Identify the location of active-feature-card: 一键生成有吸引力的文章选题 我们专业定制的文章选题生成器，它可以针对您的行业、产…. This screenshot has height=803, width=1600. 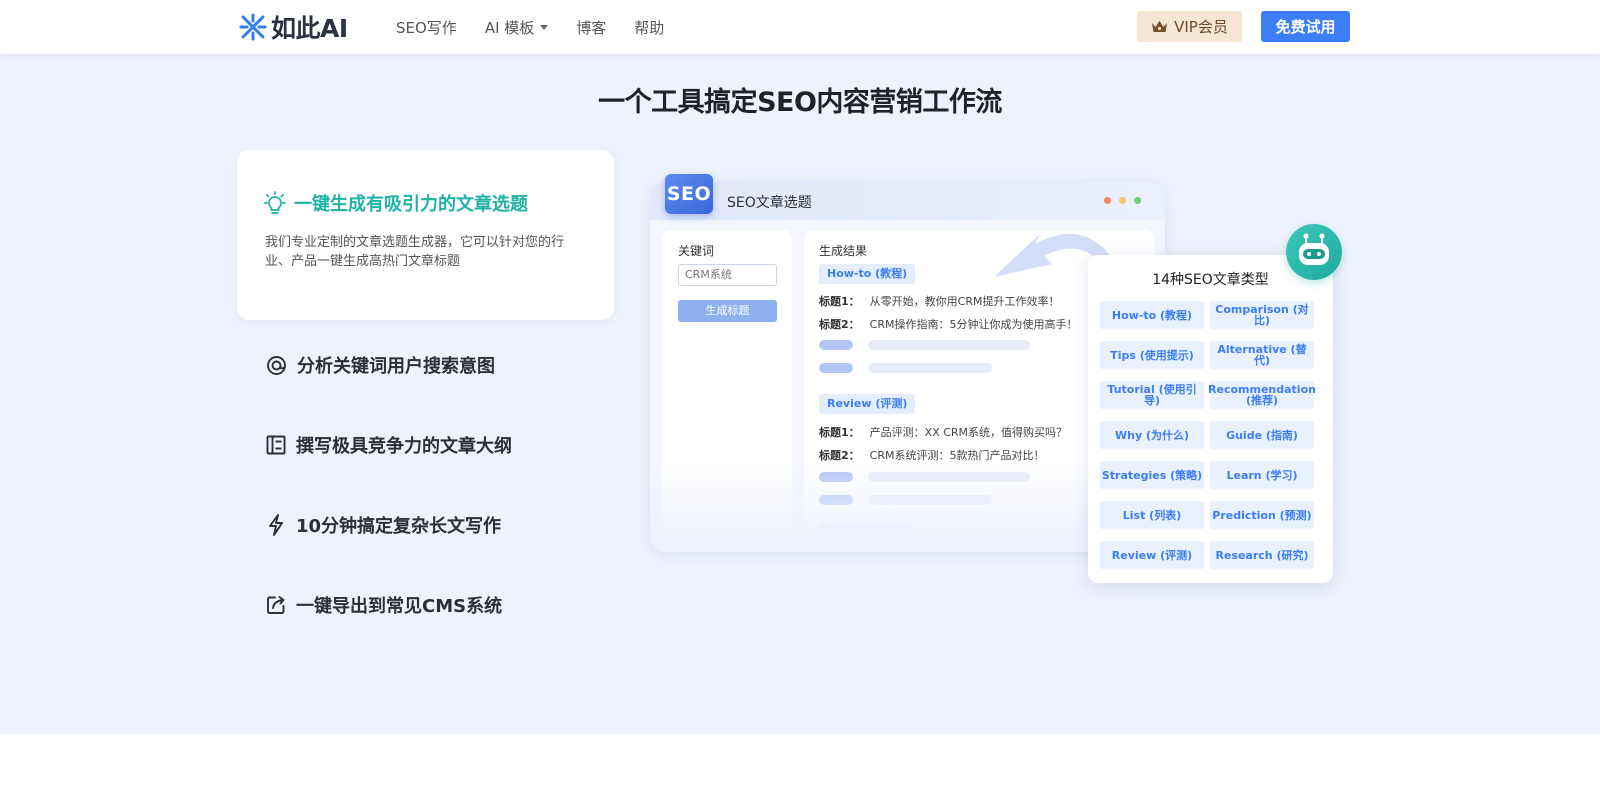
(425, 235).